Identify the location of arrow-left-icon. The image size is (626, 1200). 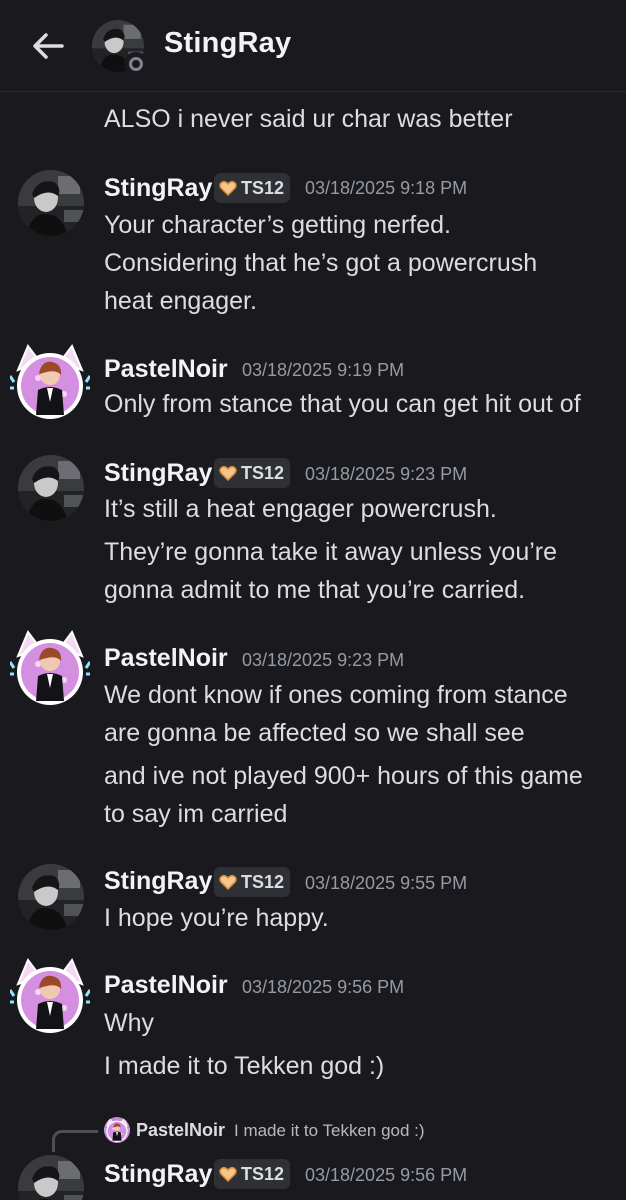
(48, 46).